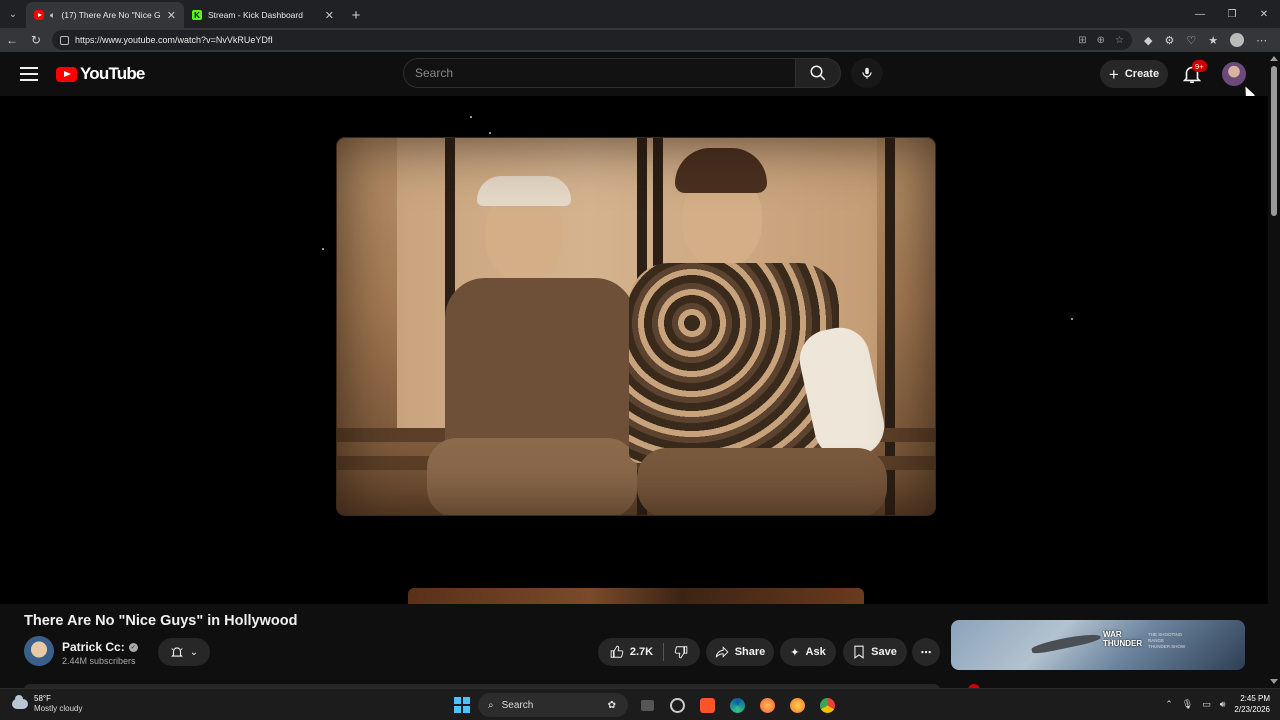 The image size is (1280, 720). What do you see at coordinates (1206, 704) in the screenshot?
I see `network-icon: ▭` at bounding box center [1206, 704].